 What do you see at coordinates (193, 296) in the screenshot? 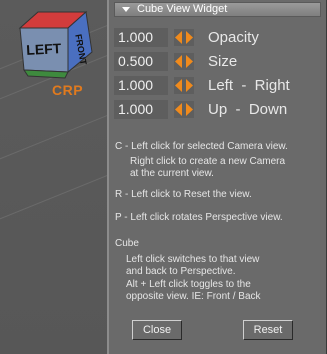
I see `help-line: opposite view. IE: Front / Back` at bounding box center [193, 296].